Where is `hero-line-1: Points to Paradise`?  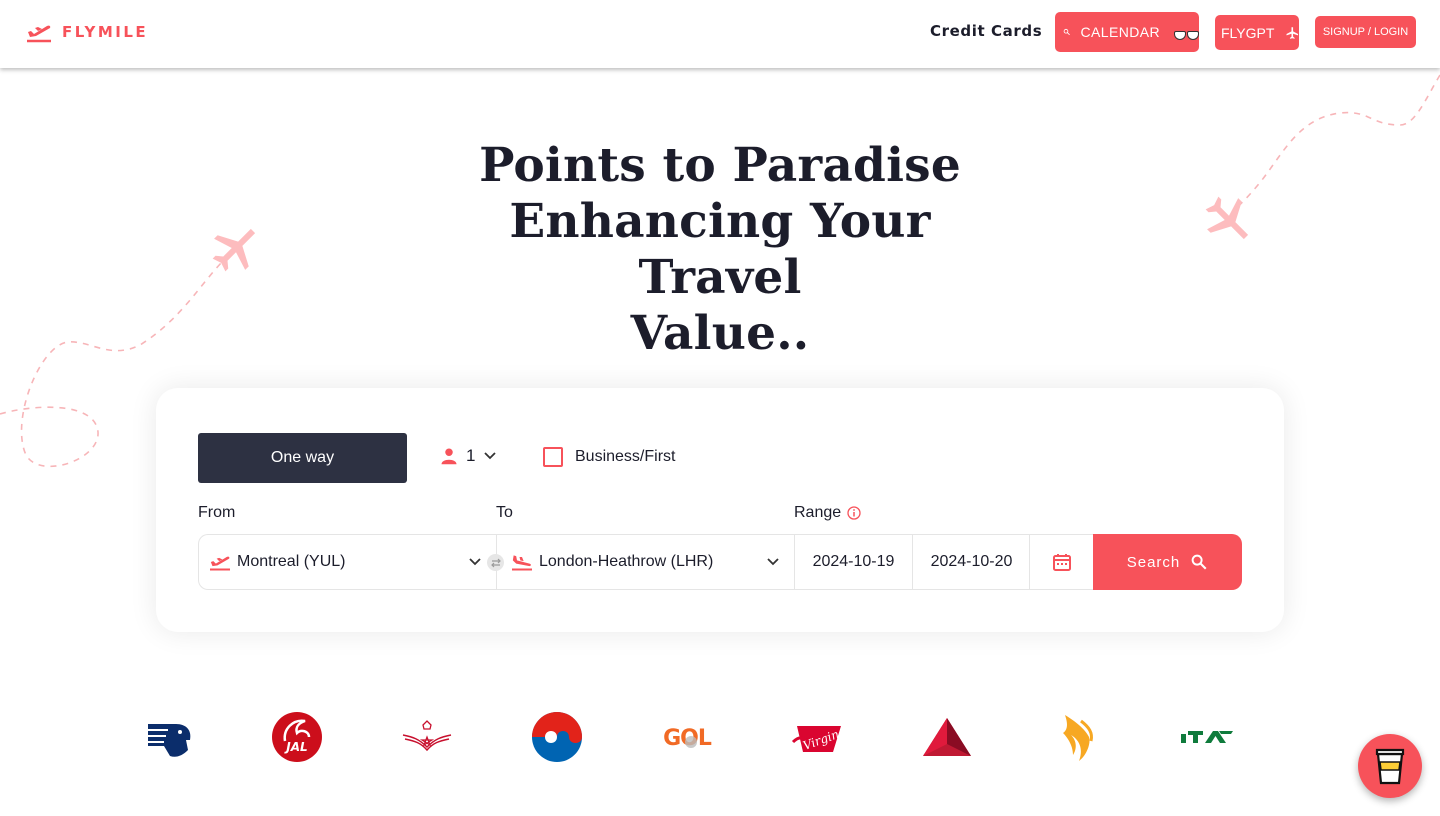
hero-line-1: Points to Paradise is located at coordinates (720, 165).